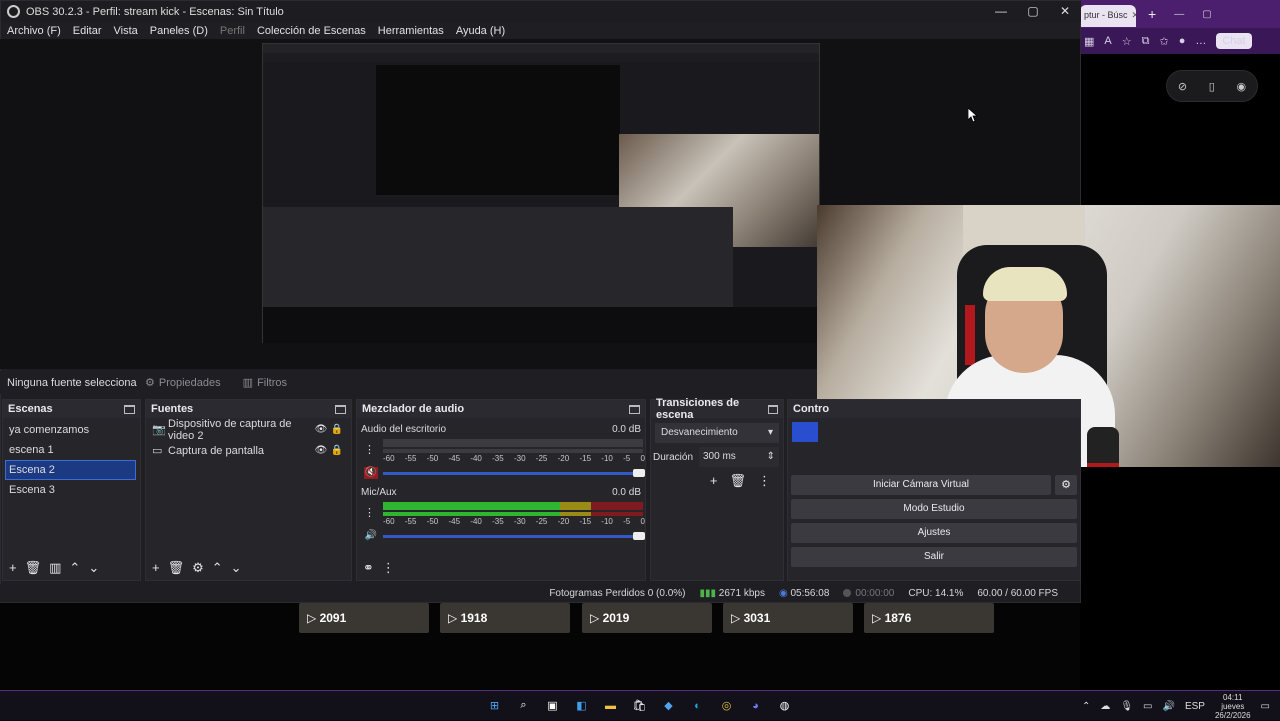 Image resolution: width=1280 pixels, height=721 pixels. What do you see at coordinates (1242, 86) in the screenshot?
I see `avatar: ◉` at bounding box center [1242, 86].